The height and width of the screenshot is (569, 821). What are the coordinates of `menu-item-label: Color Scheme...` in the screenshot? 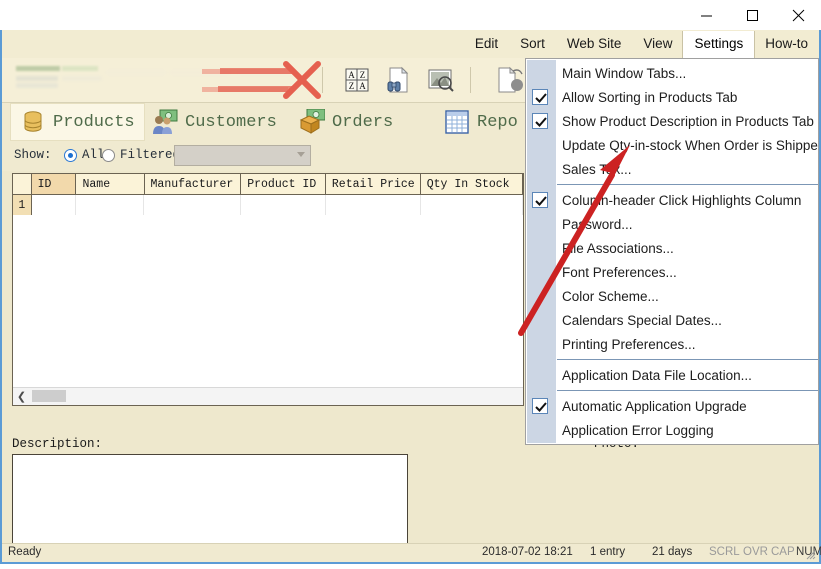 It's located at (610, 296).